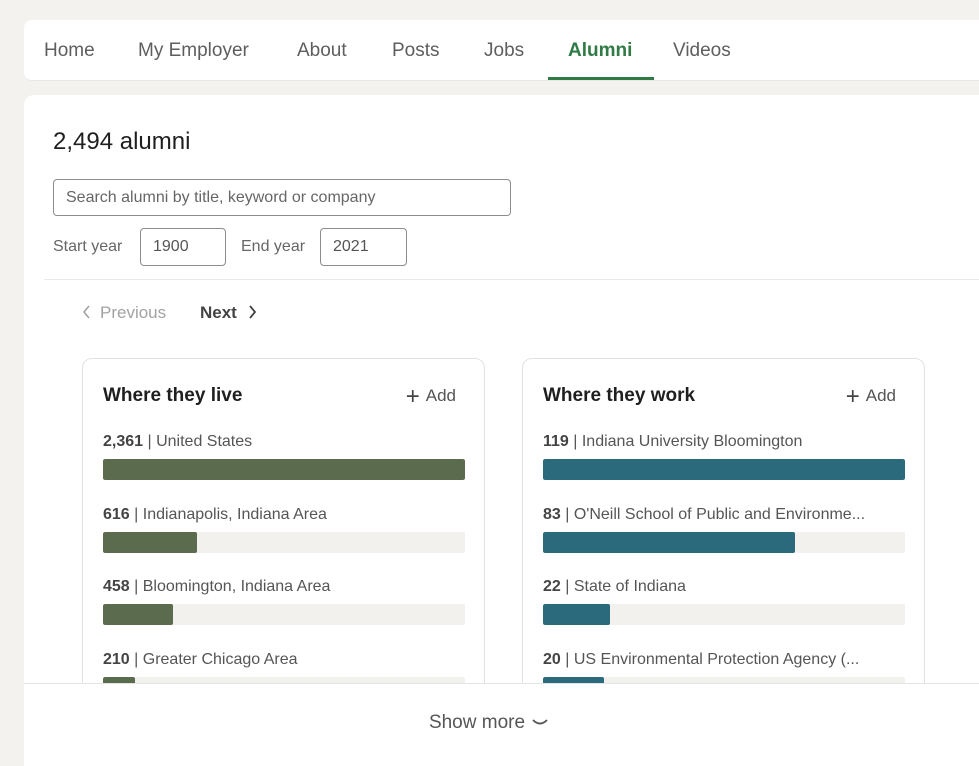  I want to click on next-button: Next, so click(228, 313).